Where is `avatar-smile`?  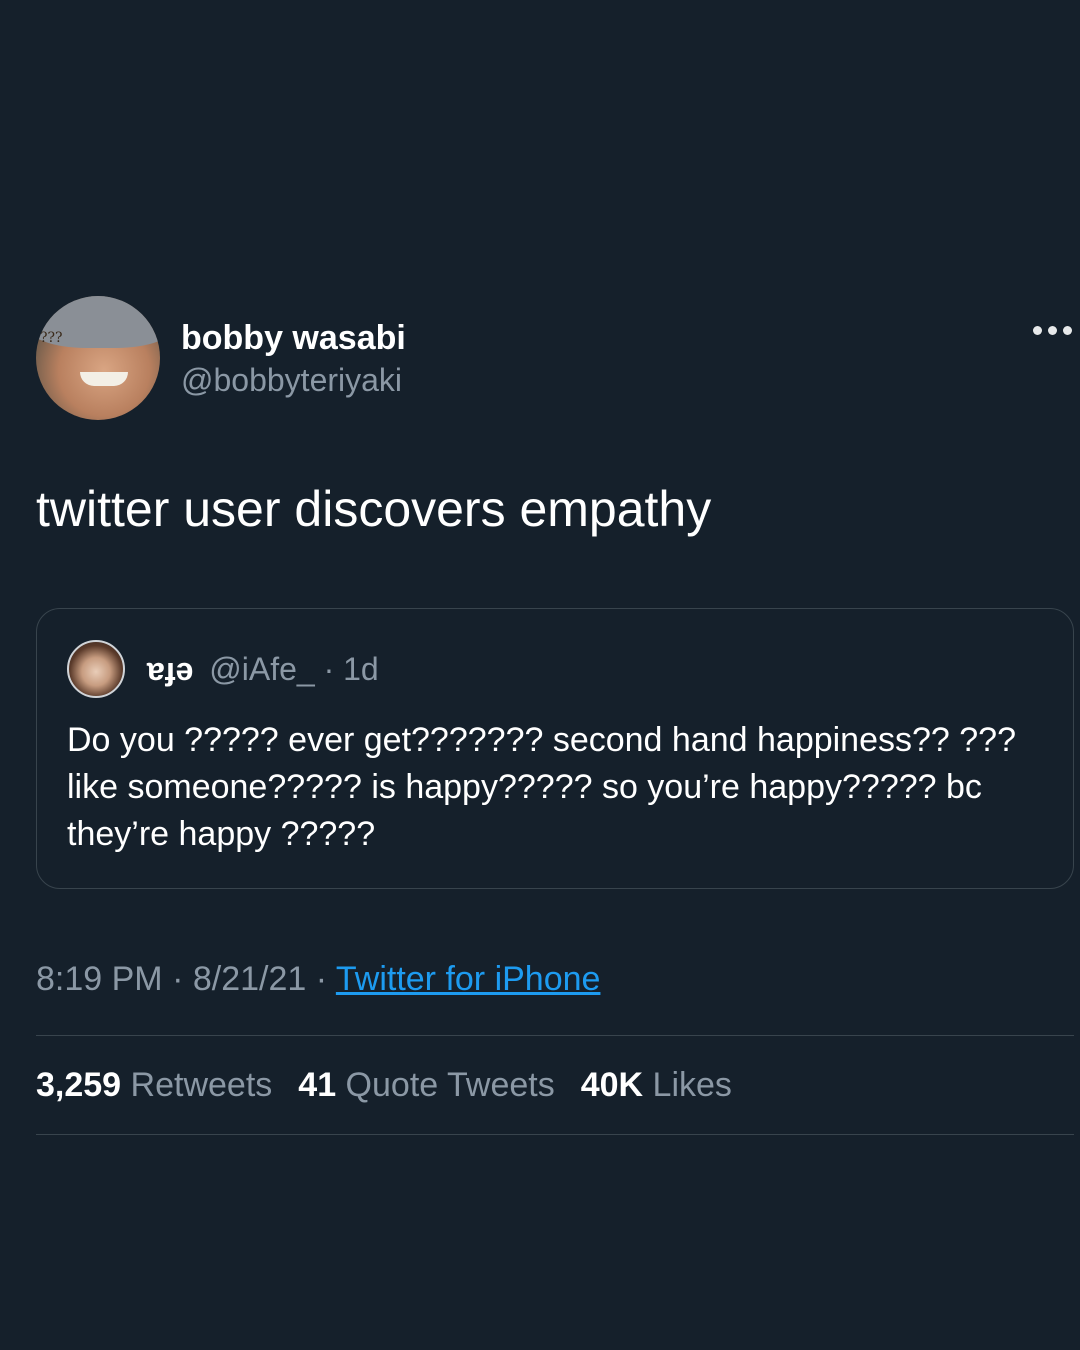
avatar-smile is located at coordinates (104, 379).